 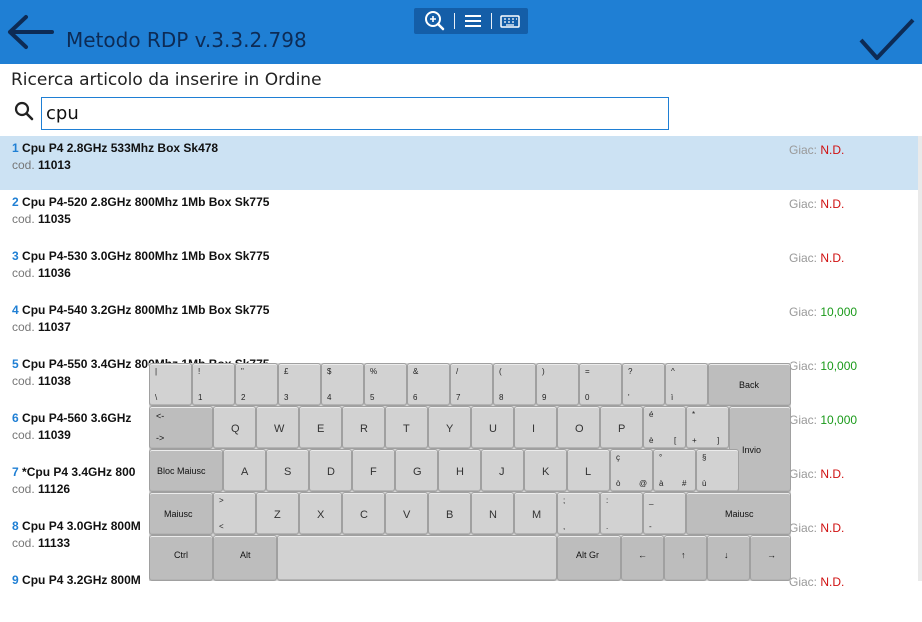 I want to click on confirm-check-icon, so click(x=885, y=41).